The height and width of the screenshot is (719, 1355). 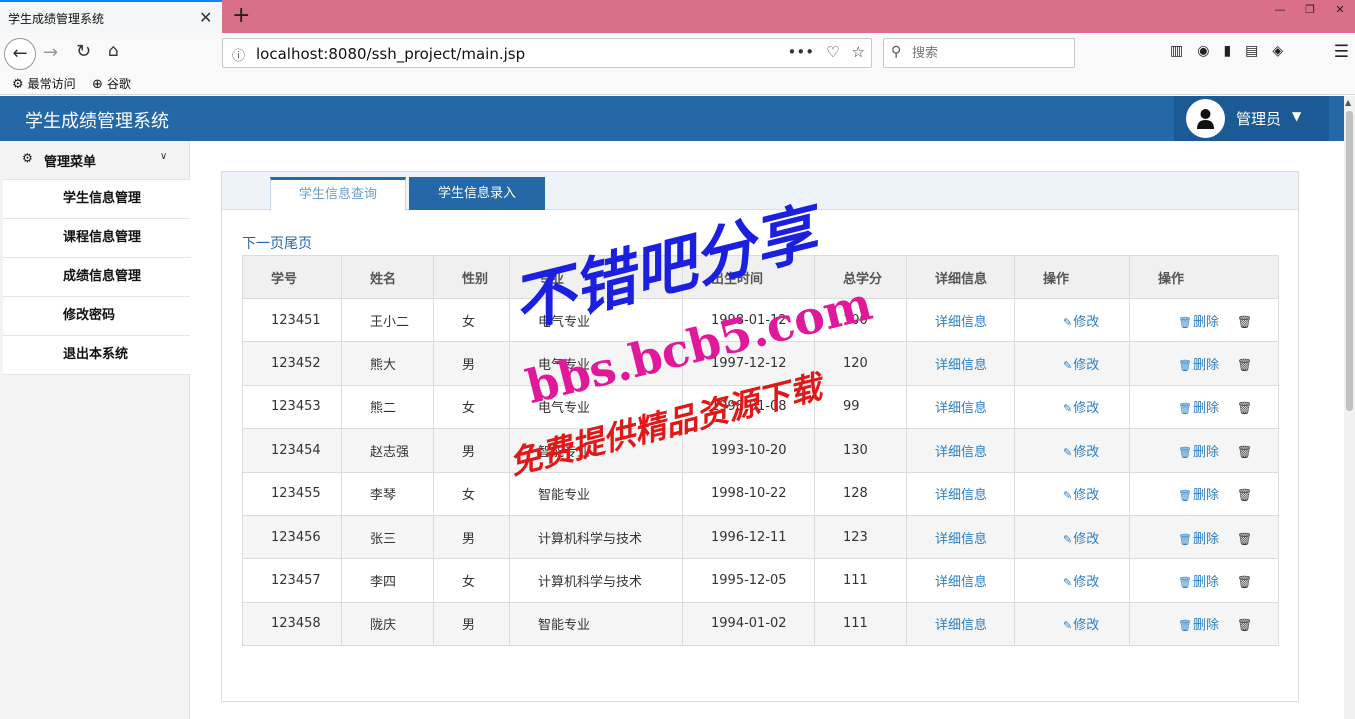 What do you see at coordinates (390, 54) in the screenshot?
I see `url-text: localhost:8080/ssh_project/main.jsp` at bounding box center [390, 54].